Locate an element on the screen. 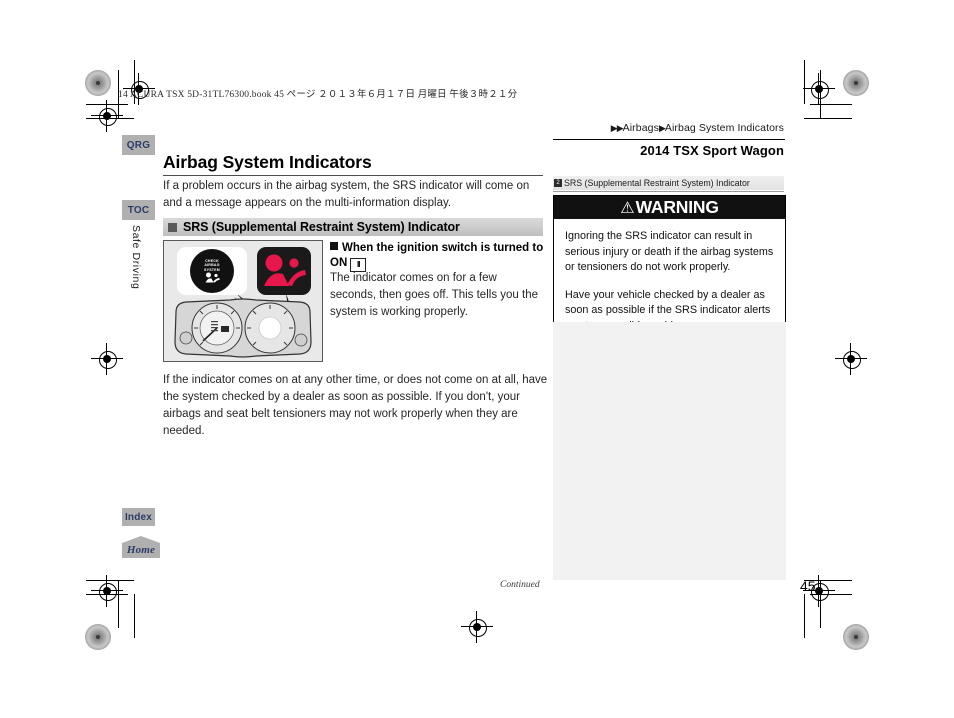 This screenshot has height=718, width=954. page-number: 45 is located at coordinates (808, 586).